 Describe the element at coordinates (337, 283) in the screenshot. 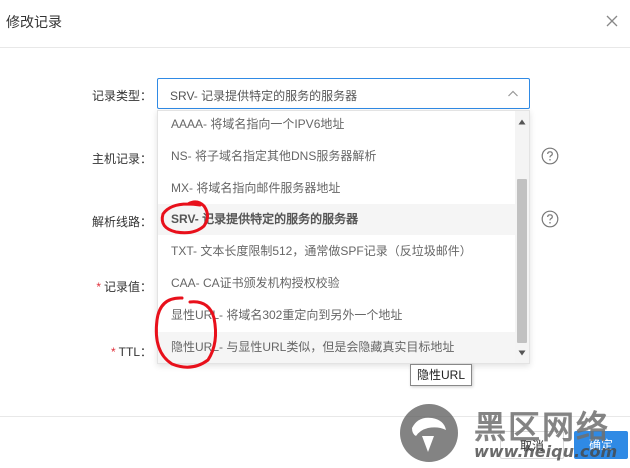

I see `dropdown-option-caa: CAA- CA证书颁发机构授权校验` at that location.